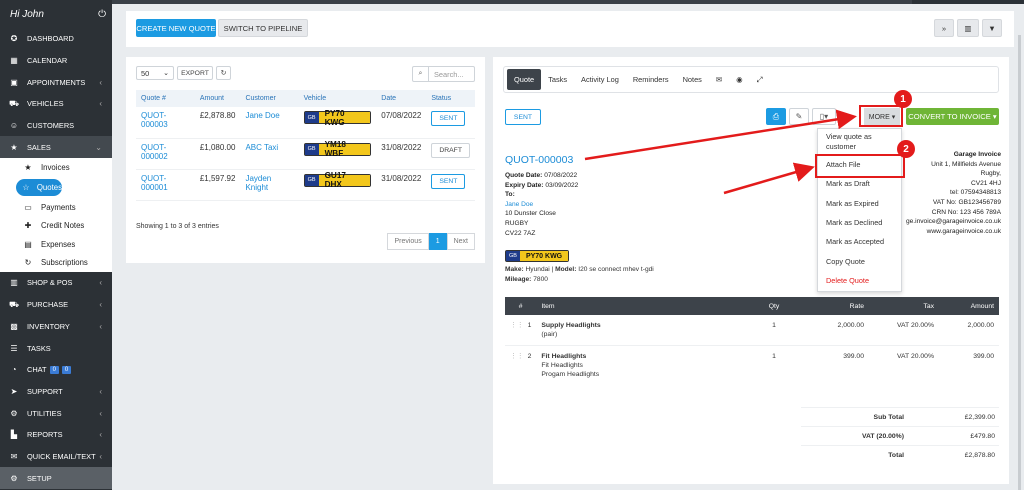  Describe the element at coordinates (223, 73) in the screenshot. I see `refresh-icon: ↻` at that location.